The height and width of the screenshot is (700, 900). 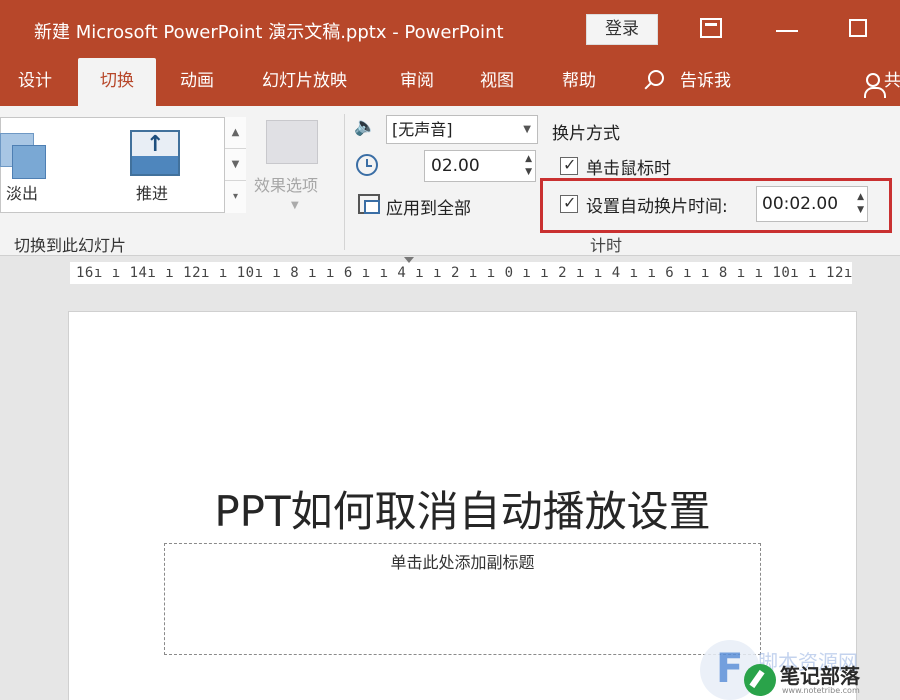 I want to click on watermark-pen-icon, so click(x=760, y=680).